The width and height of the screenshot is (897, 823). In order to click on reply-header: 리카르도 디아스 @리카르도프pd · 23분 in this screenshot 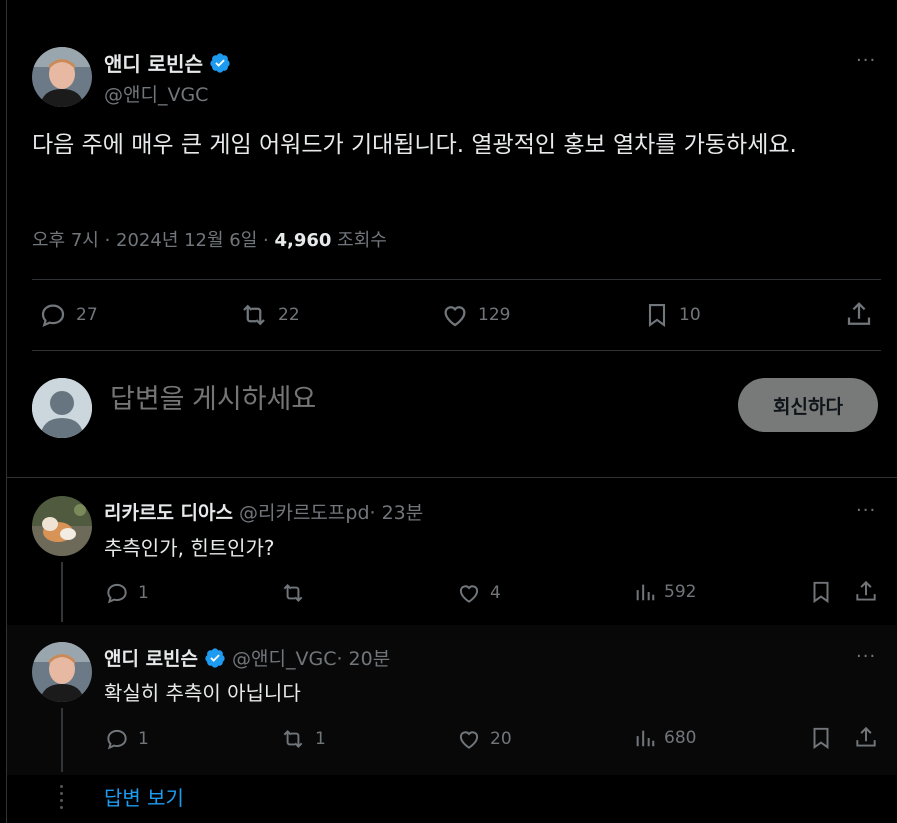, I will do `click(263, 511)`.